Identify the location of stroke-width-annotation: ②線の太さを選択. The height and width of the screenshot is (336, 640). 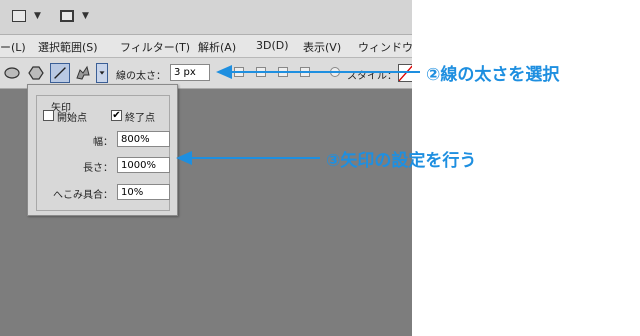
(493, 75).